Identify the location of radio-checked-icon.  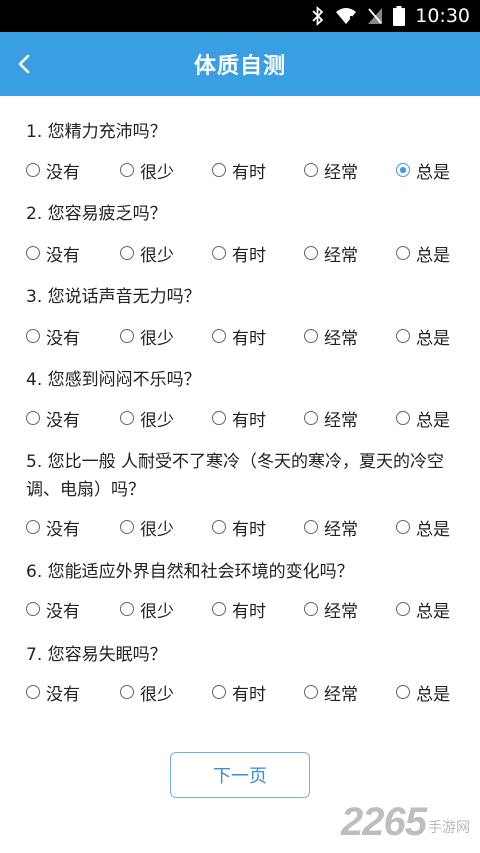
(403, 170).